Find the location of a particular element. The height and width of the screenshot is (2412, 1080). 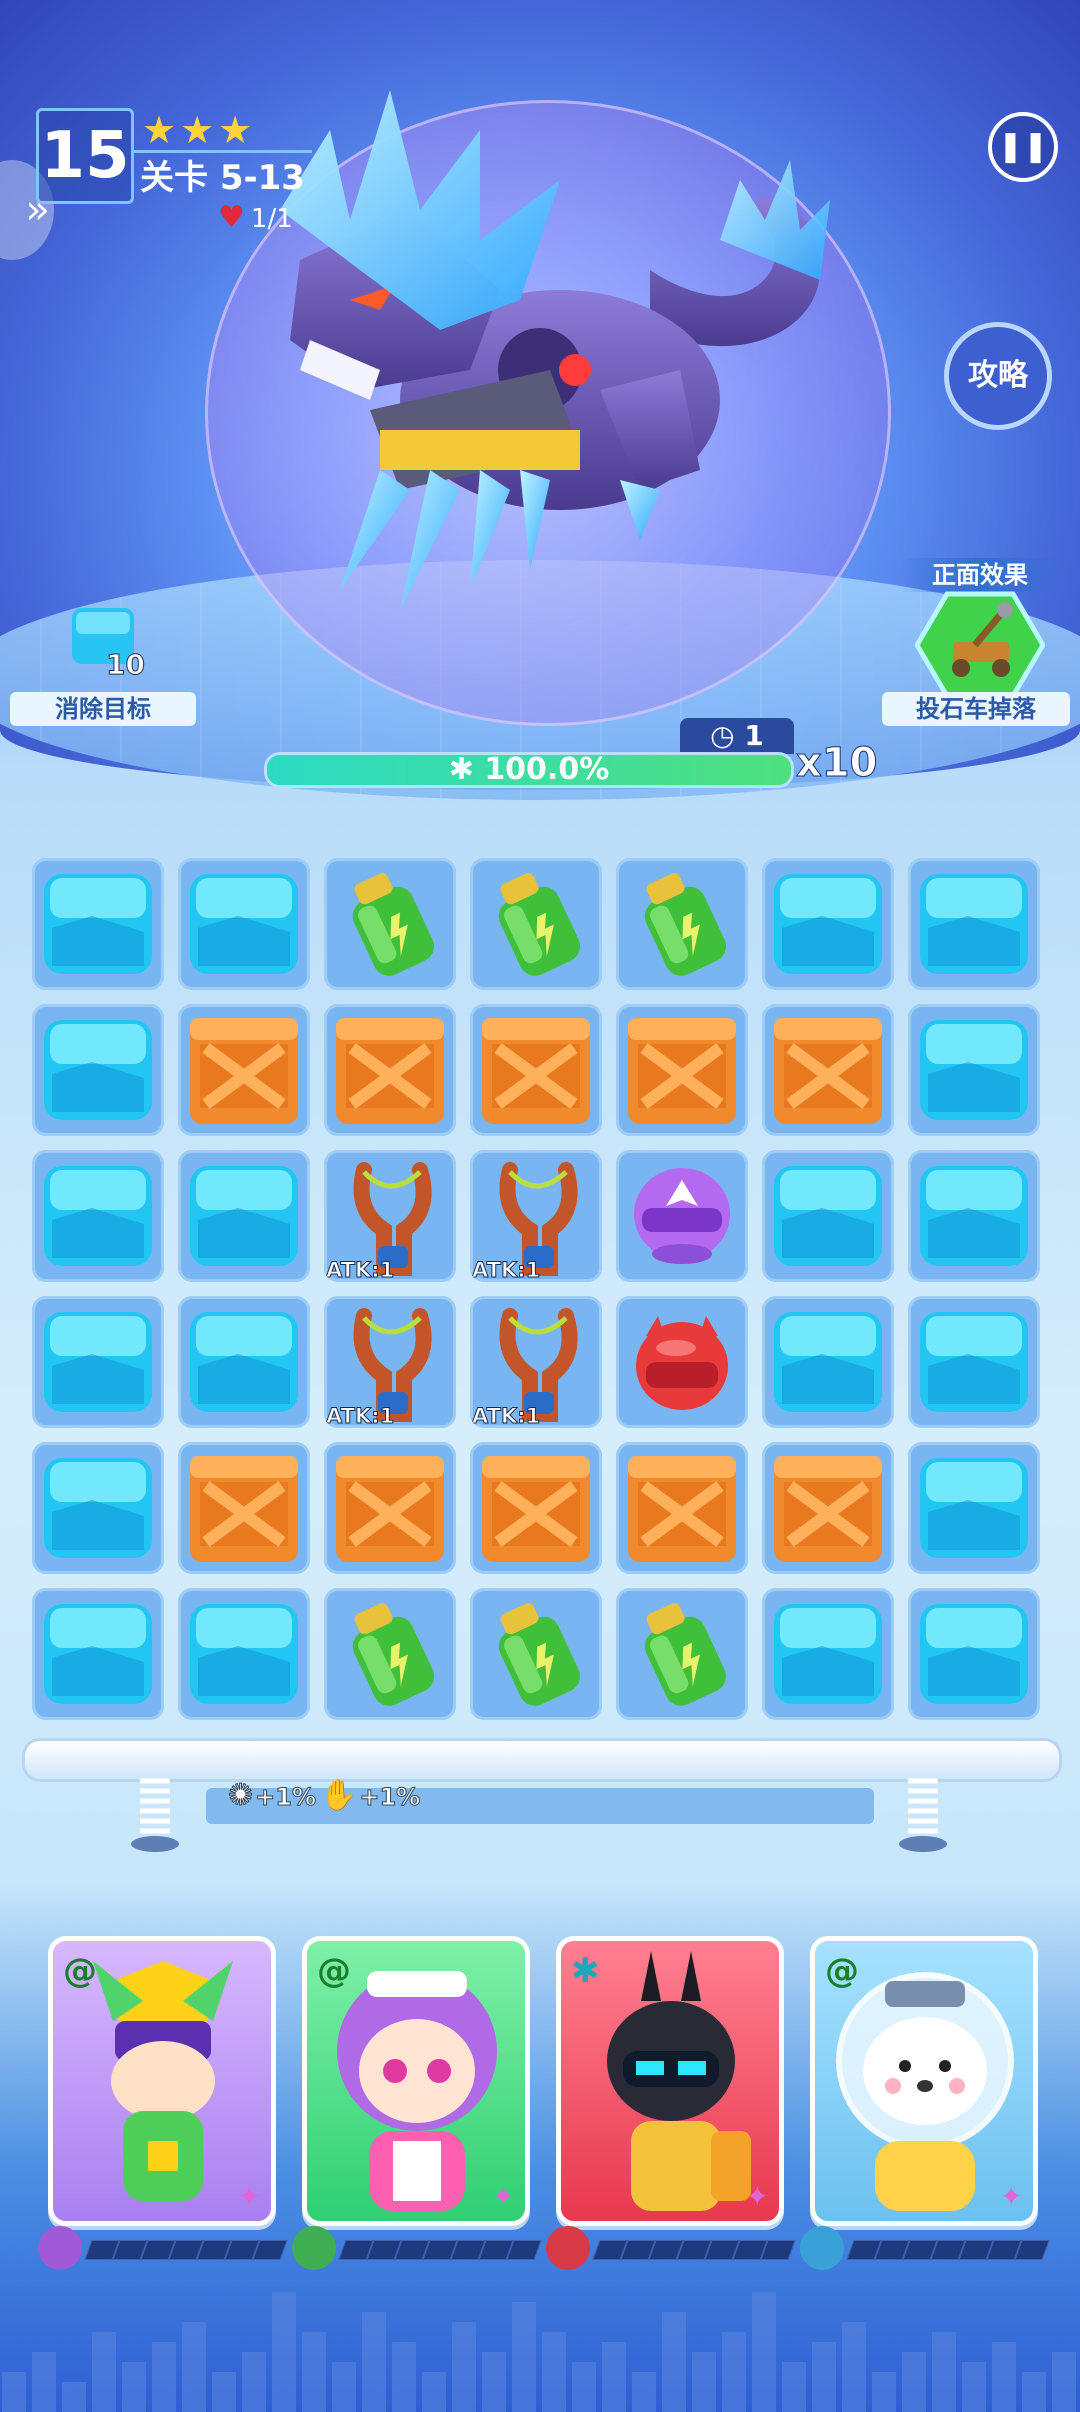

buff-splash-value: +1% is located at coordinates (286, 1797).